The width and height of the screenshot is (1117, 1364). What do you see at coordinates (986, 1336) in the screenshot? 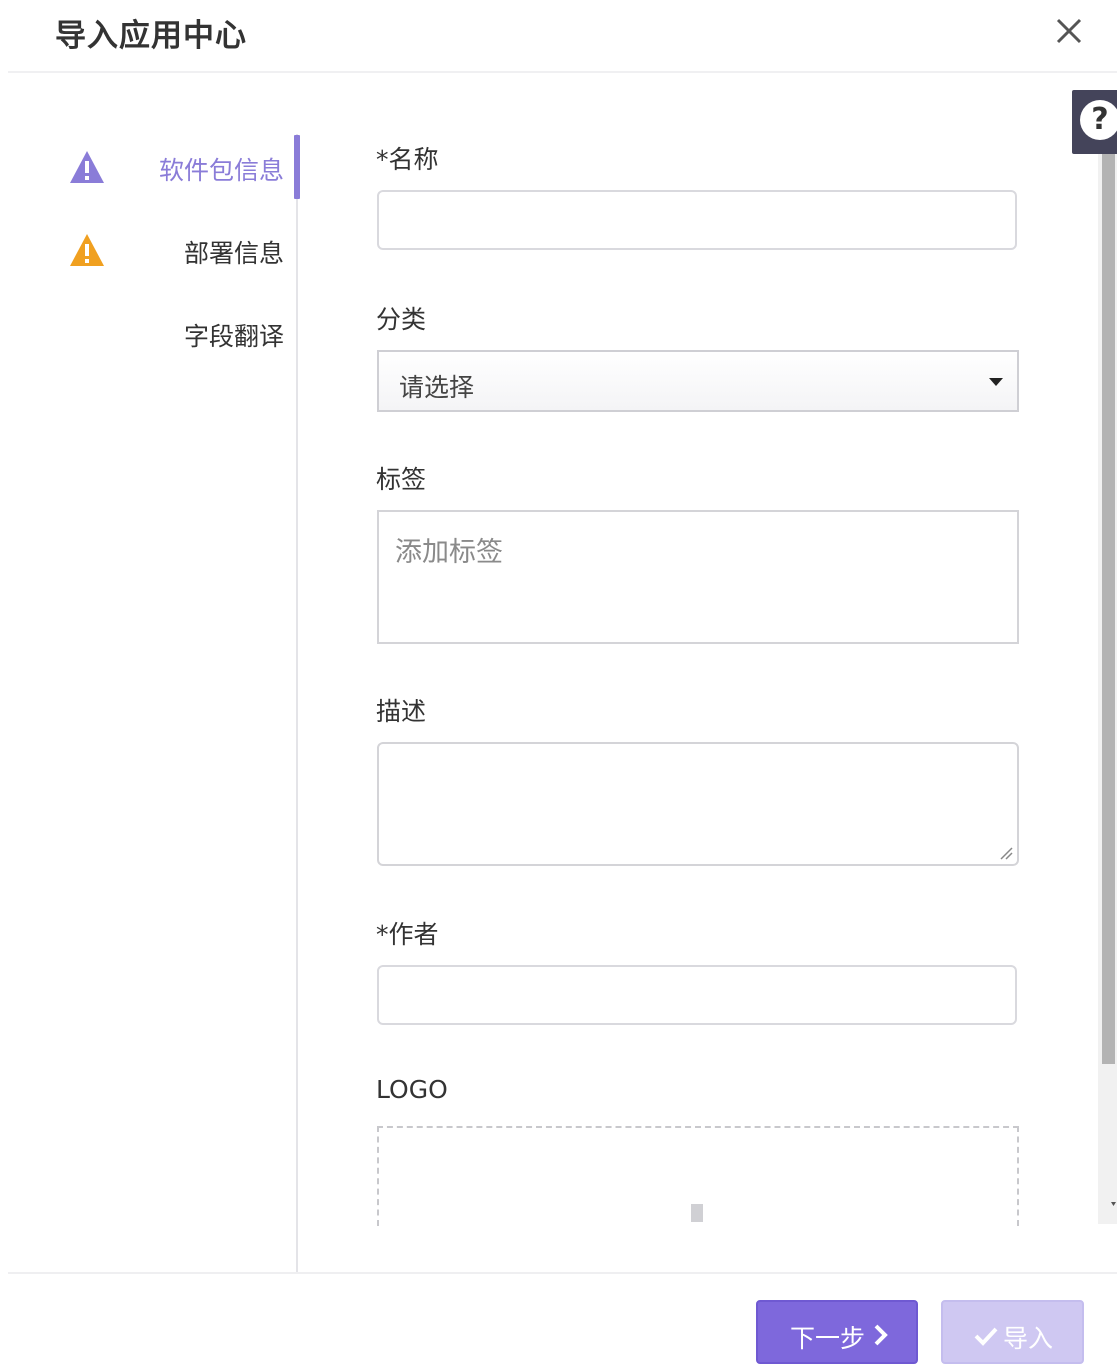
I see `check-icon` at bounding box center [986, 1336].